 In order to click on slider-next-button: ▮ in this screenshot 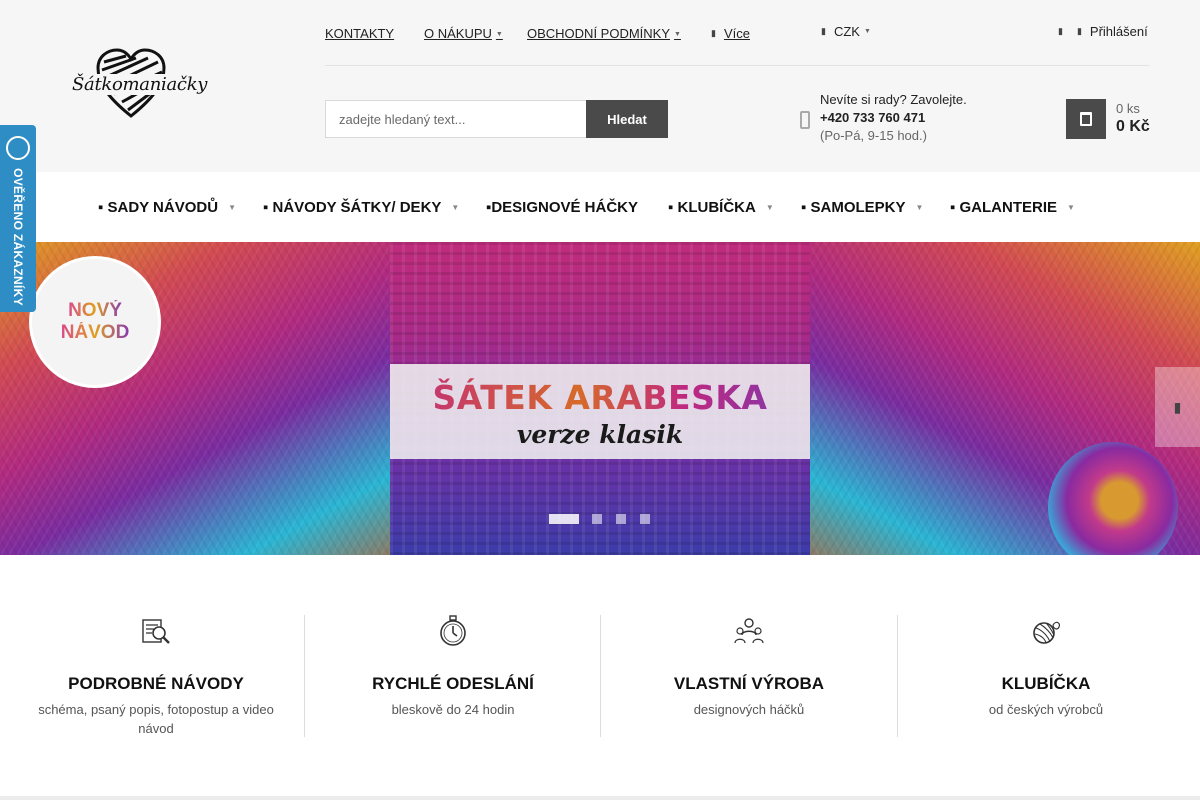, I will do `click(1177, 407)`.